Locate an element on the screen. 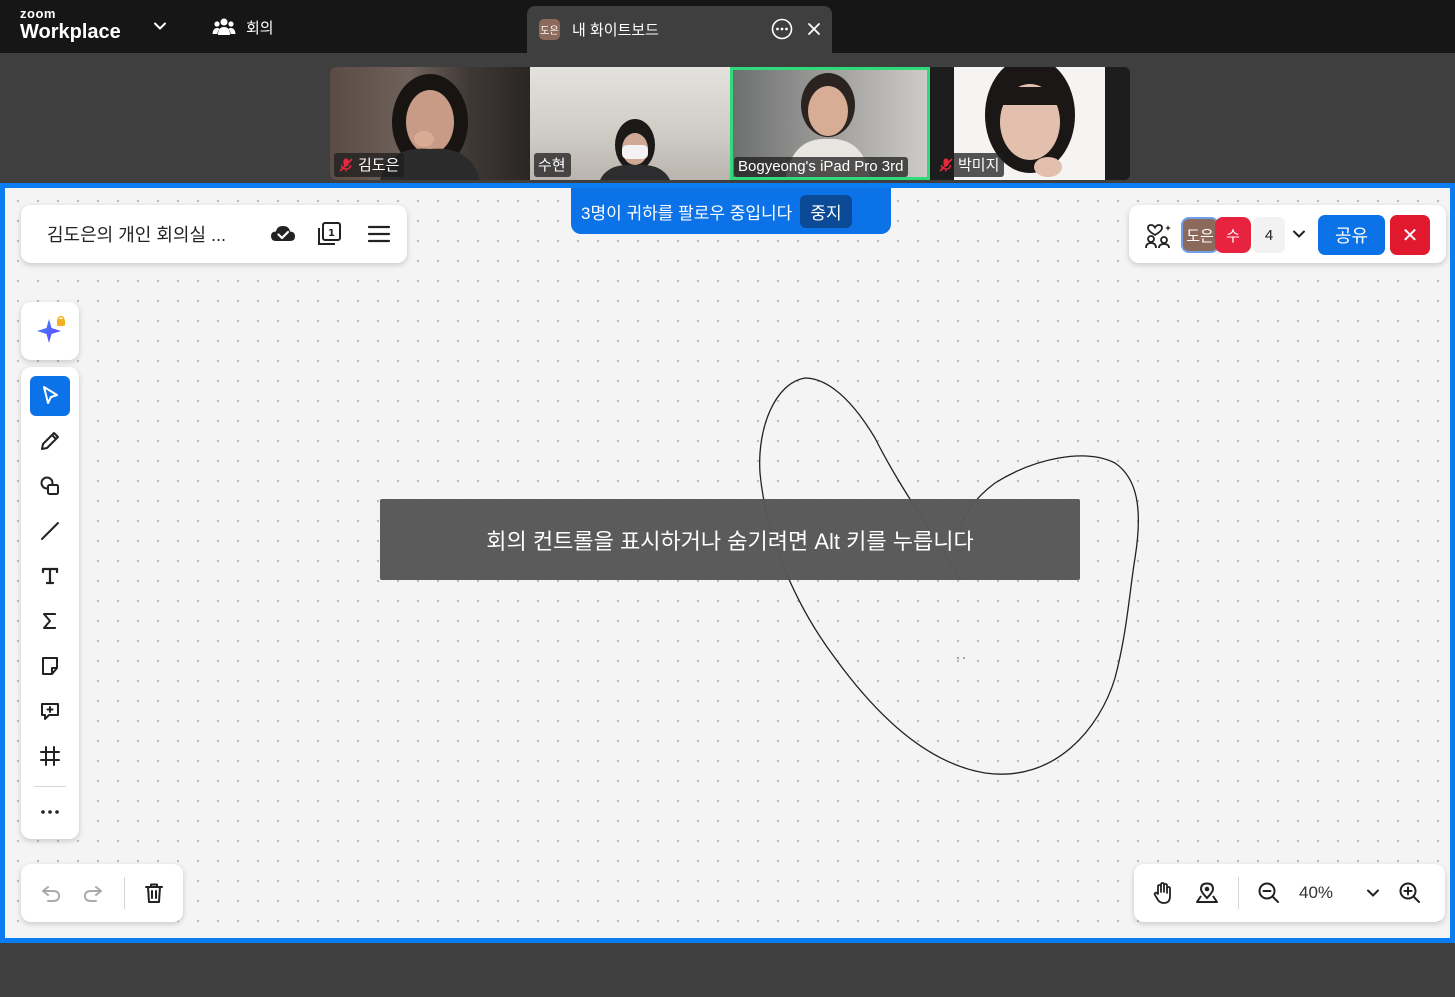  cursor-icon is located at coordinates (50, 395).